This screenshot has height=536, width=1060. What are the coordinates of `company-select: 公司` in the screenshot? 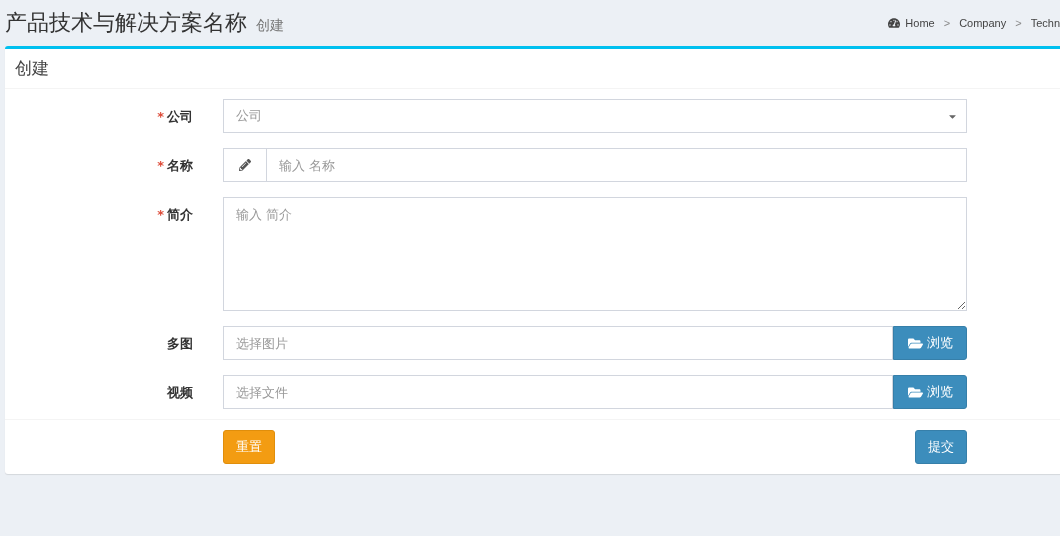 It's located at (595, 116).